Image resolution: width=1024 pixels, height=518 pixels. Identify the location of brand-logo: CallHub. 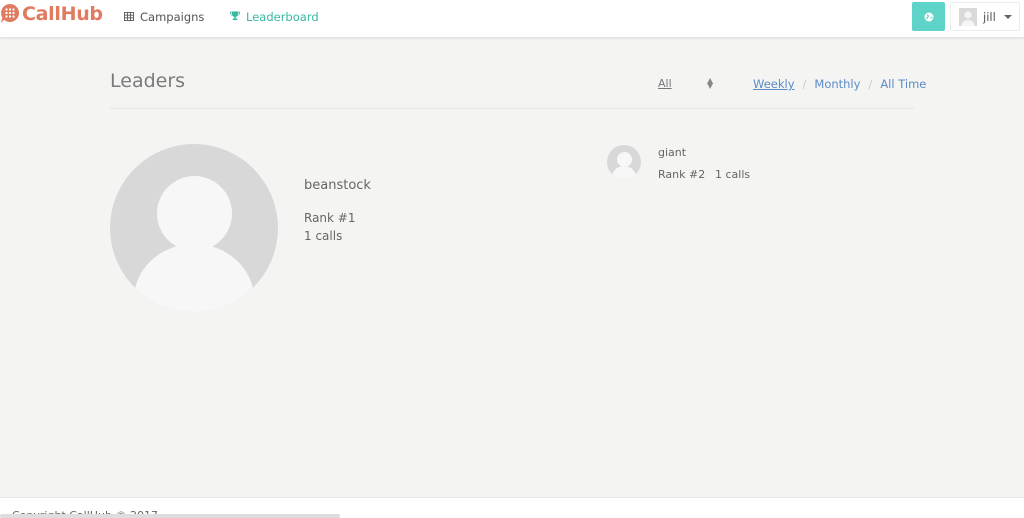
(51, 14).